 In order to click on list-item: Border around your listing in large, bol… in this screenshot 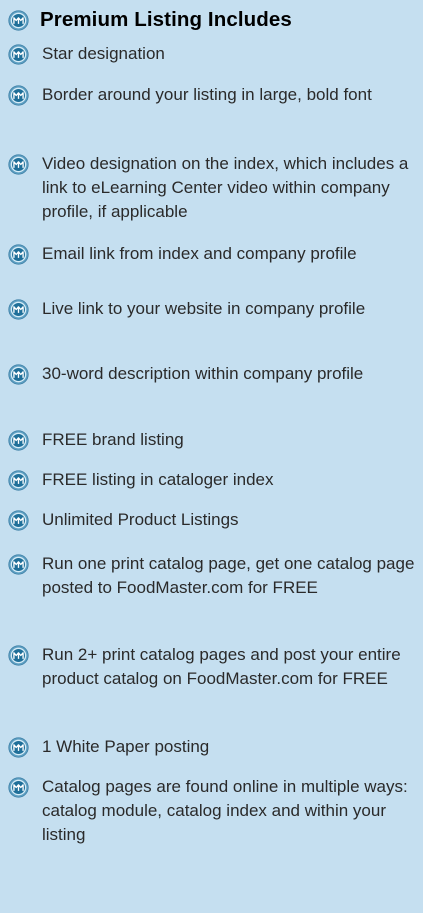, I will do `click(212, 96)`.